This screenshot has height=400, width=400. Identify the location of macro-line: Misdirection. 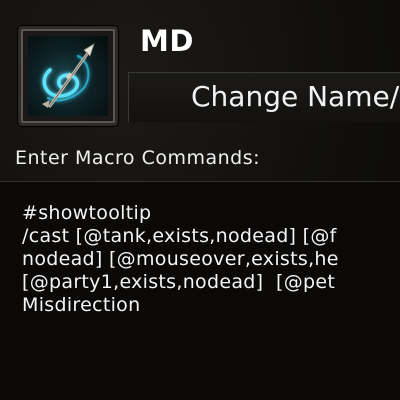
(81, 305).